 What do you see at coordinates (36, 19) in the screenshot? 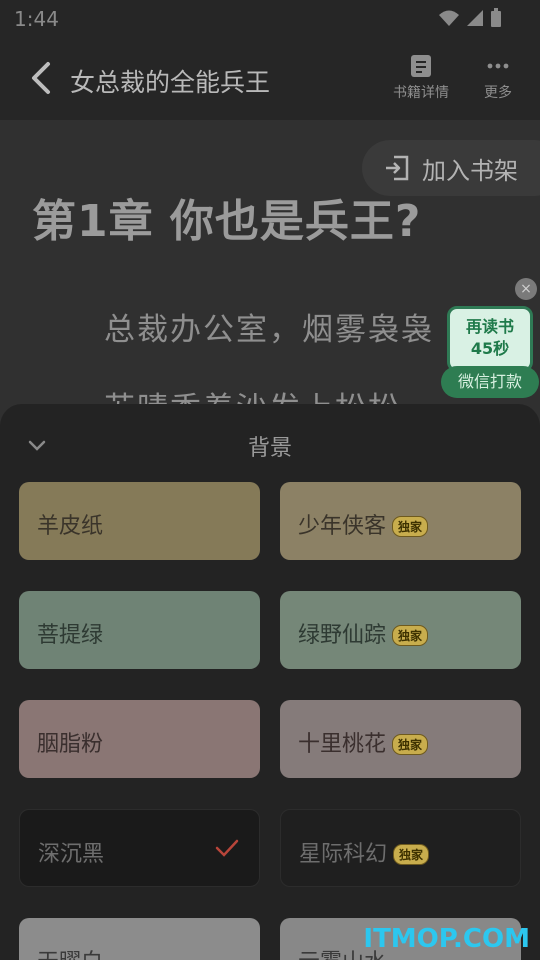
I see `status-time: 1:44` at bounding box center [36, 19].